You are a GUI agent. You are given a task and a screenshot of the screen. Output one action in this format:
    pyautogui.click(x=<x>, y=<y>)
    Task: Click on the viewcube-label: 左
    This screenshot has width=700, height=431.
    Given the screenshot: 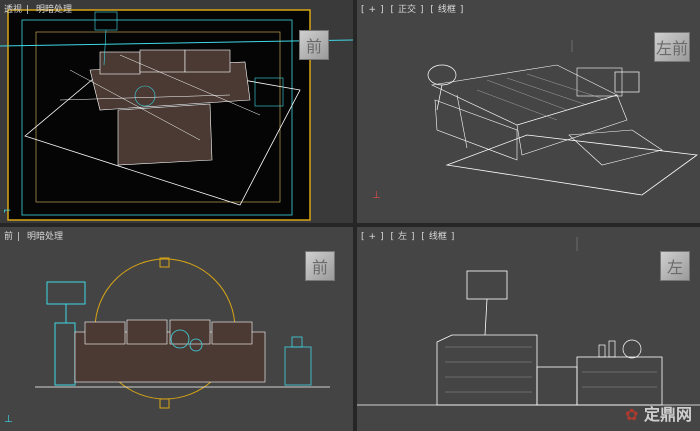 What is the action you would take?
    pyautogui.click(x=674, y=267)
    